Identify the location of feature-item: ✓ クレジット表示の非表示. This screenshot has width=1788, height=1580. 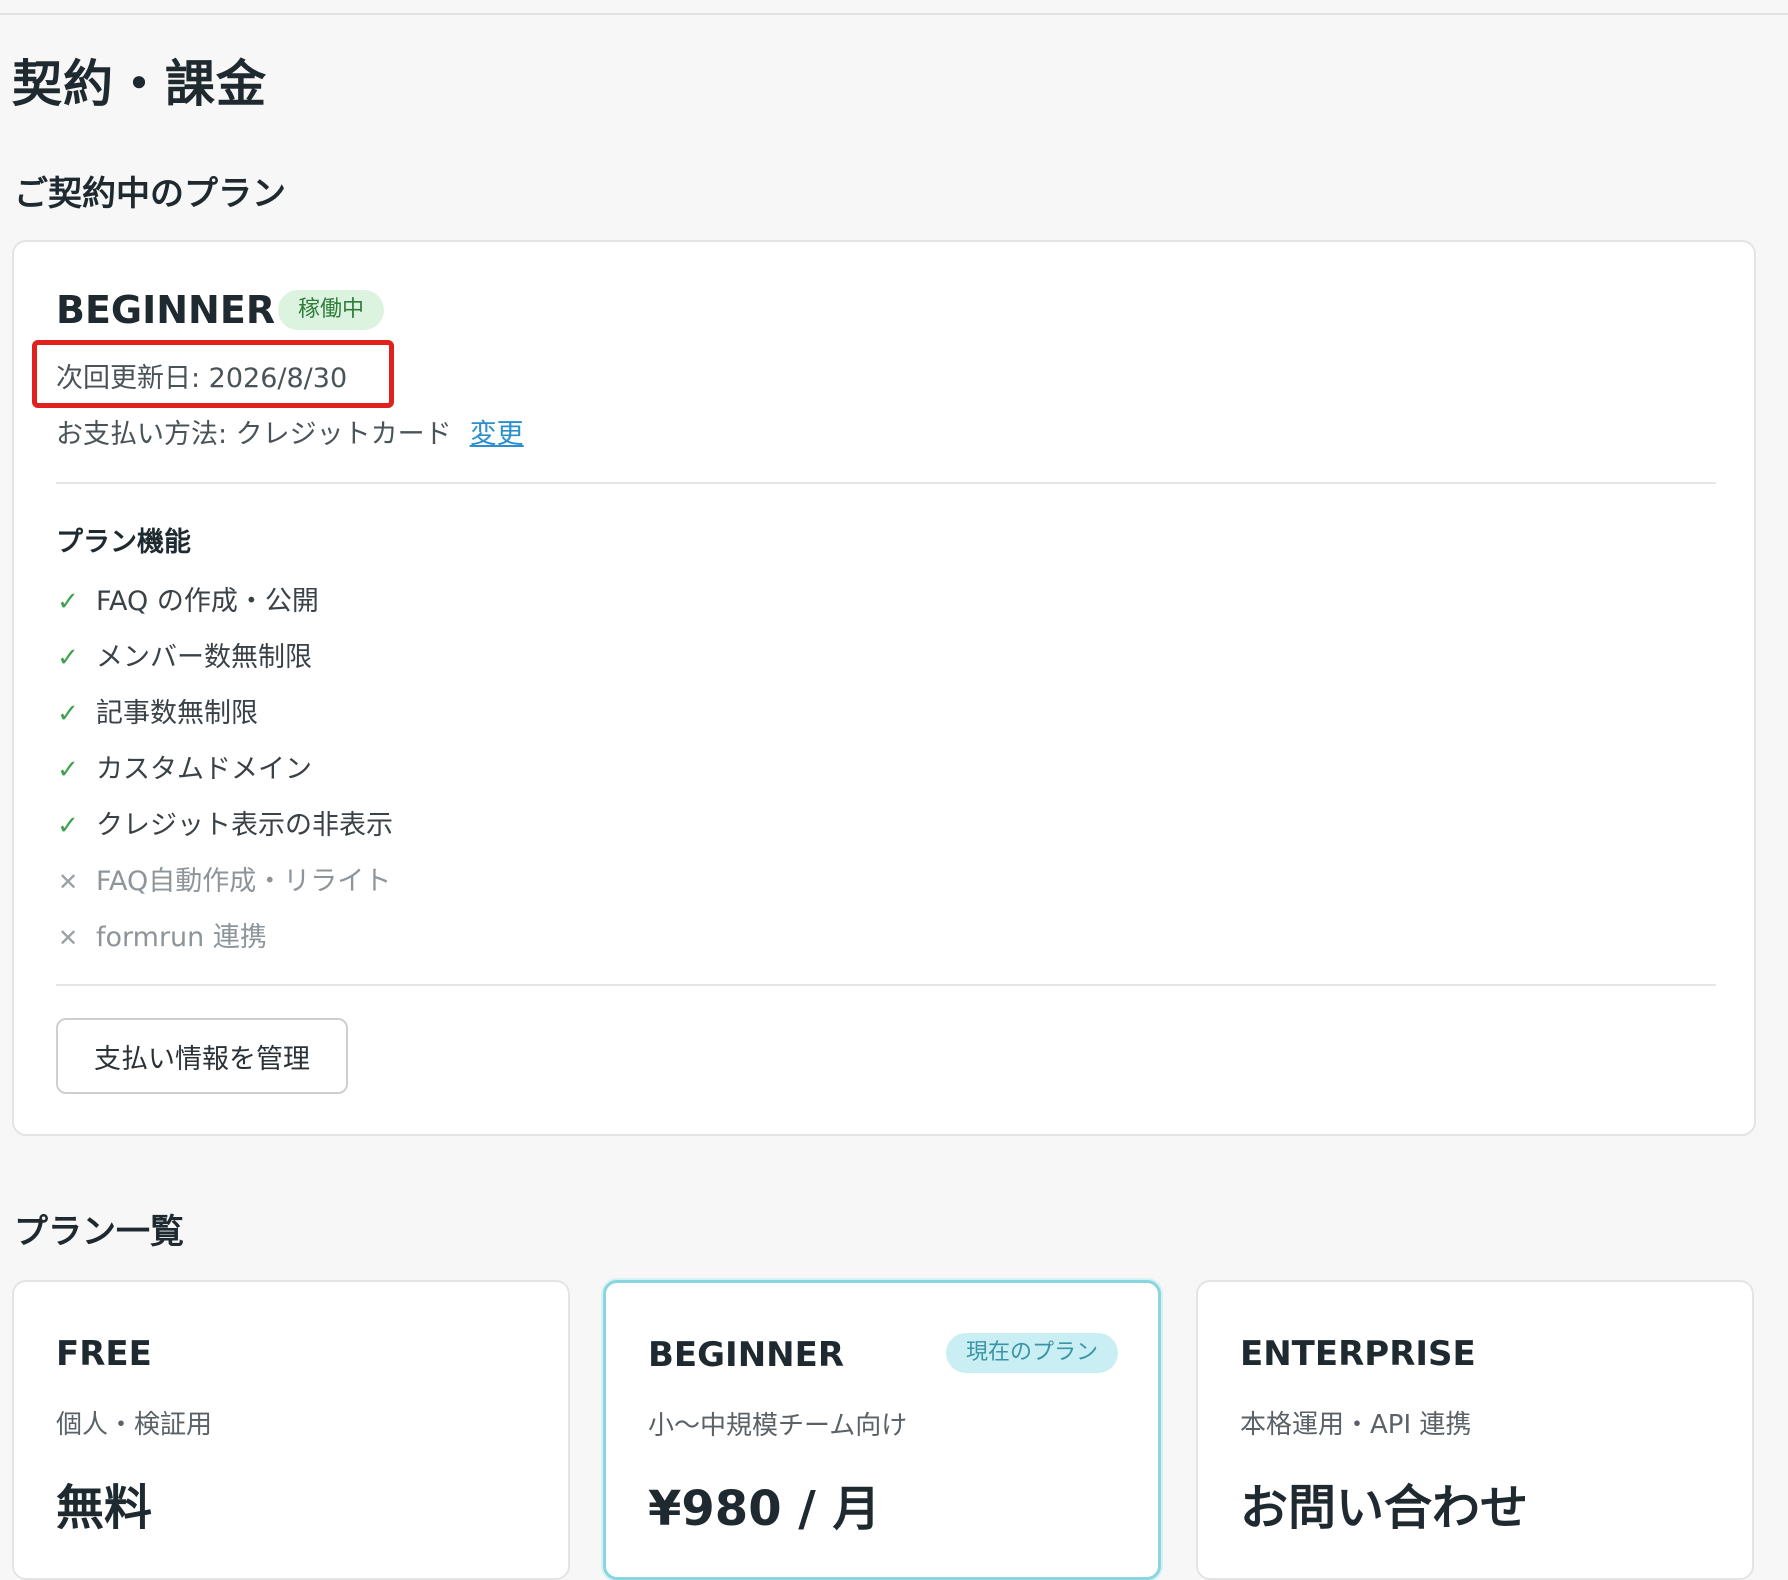
(224, 822).